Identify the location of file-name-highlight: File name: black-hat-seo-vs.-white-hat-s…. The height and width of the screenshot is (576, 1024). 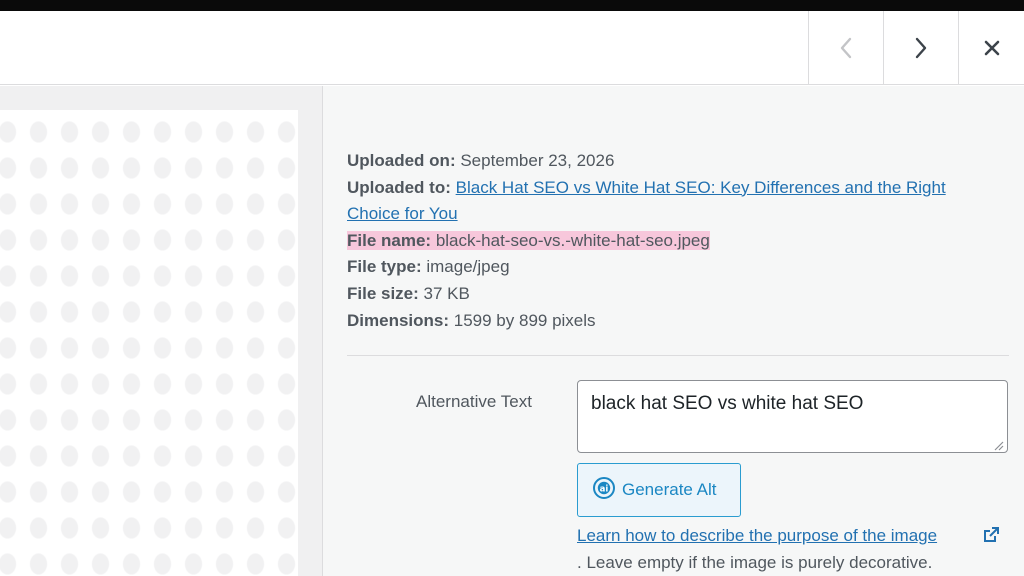
(528, 240).